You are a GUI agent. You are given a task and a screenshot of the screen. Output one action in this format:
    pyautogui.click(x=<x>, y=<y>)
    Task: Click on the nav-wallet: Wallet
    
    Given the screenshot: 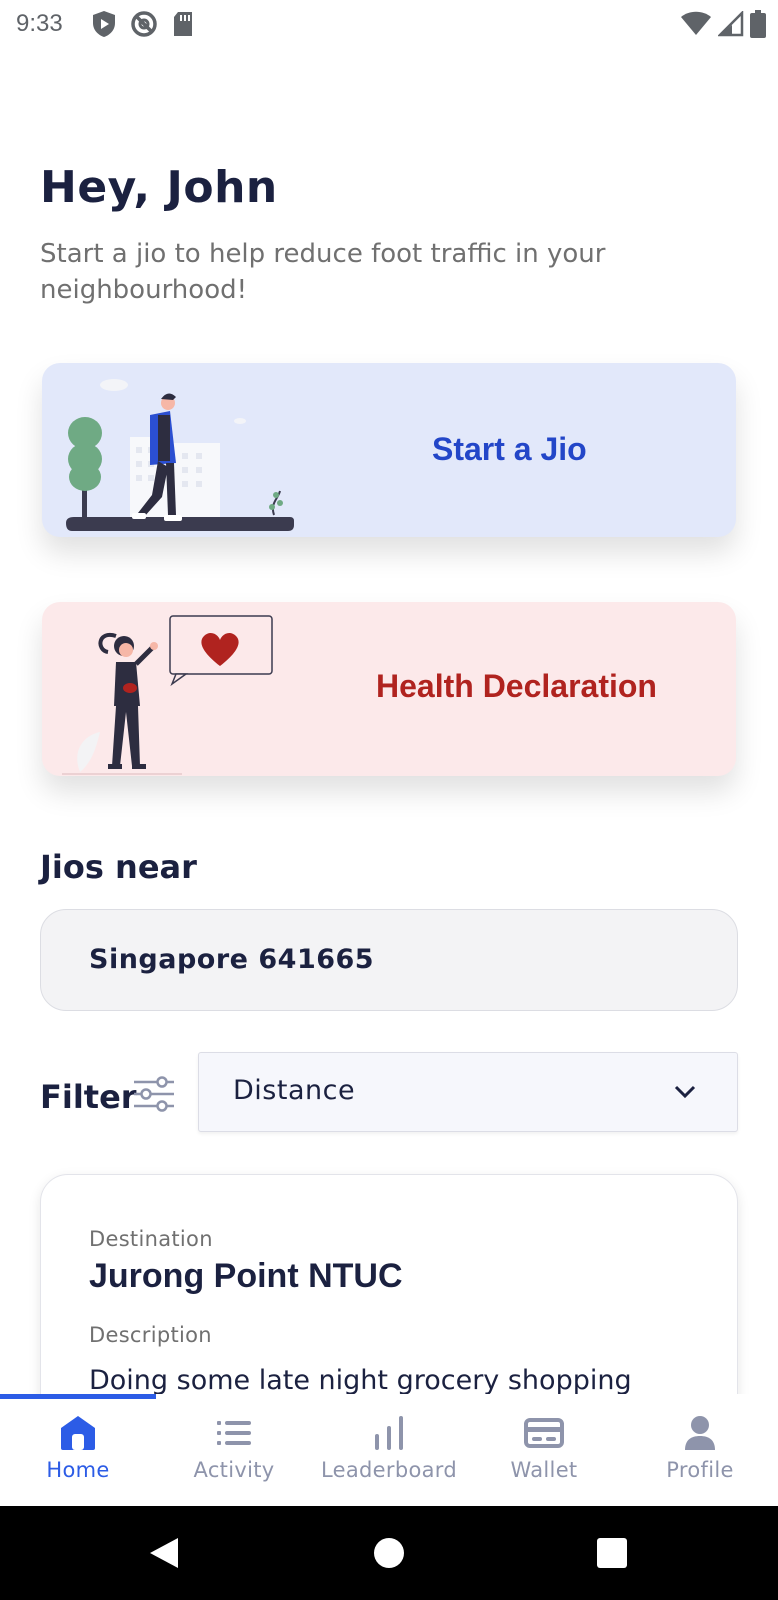 What is the action you would take?
    pyautogui.click(x=544, y=1450)
    